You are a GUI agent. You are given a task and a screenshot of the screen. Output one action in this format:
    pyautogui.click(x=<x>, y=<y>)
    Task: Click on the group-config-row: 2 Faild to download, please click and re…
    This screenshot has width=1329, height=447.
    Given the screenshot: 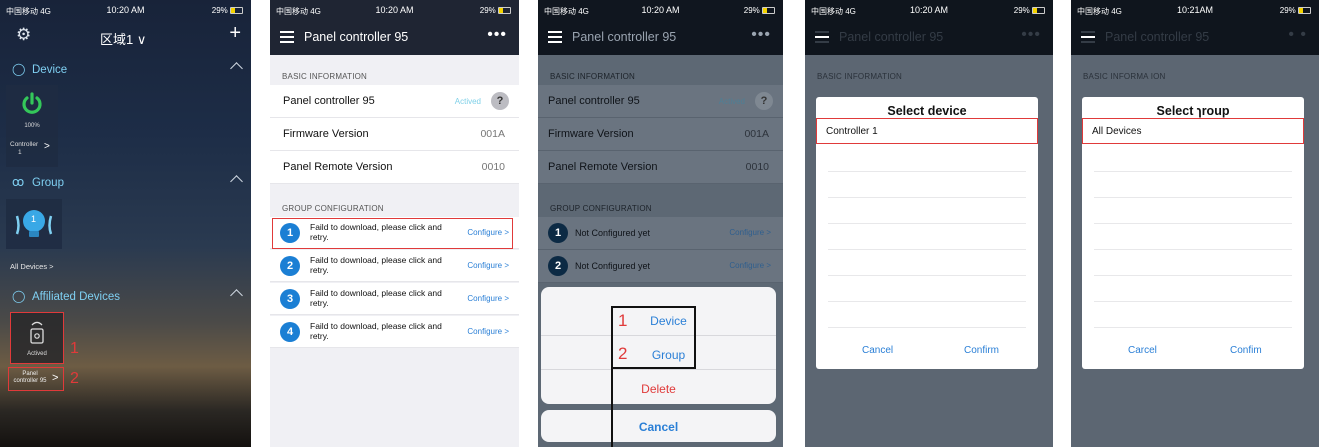 What is the action you would take?
    pyautogui.click(x=394, y=266)
    